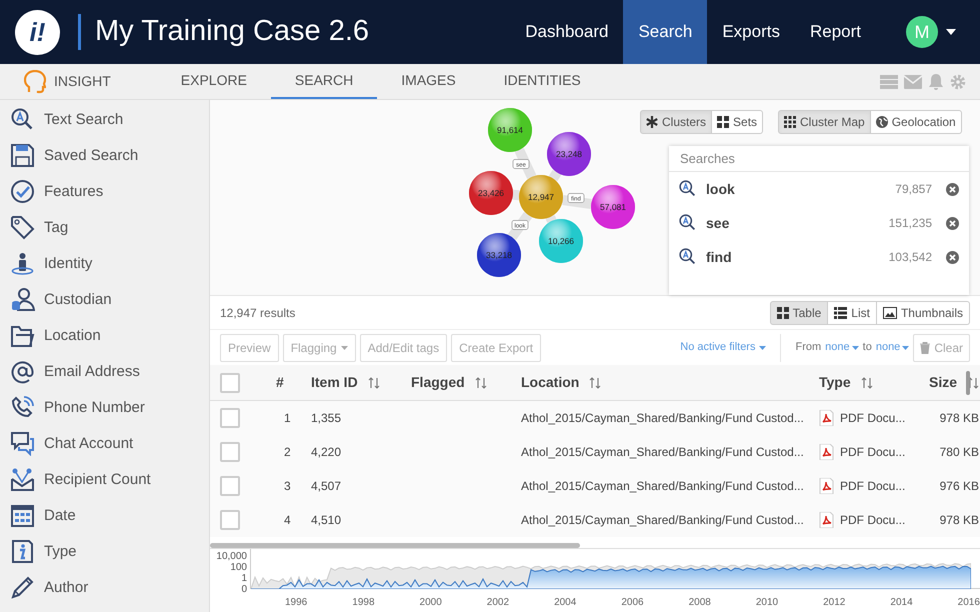 Image resolution: width=980 pixels, height=612 pixels. What do you see at coordinates (232, 32) in the screenshot?
I see `window-title: My Training Case 2.6` at bounding box center [232, 32].